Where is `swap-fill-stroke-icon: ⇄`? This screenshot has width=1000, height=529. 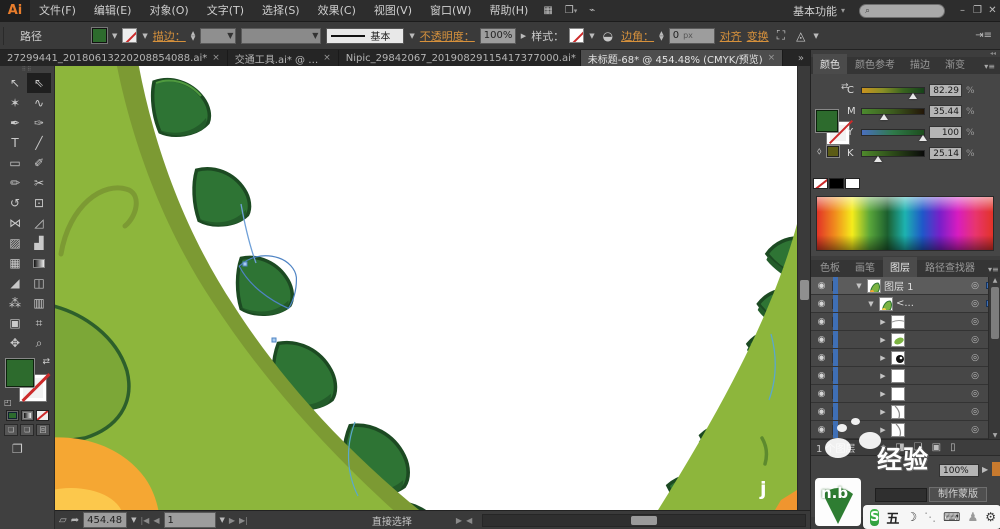
swap-fill-stroke-icon: ⇄ is located at coordinates (46, 362).